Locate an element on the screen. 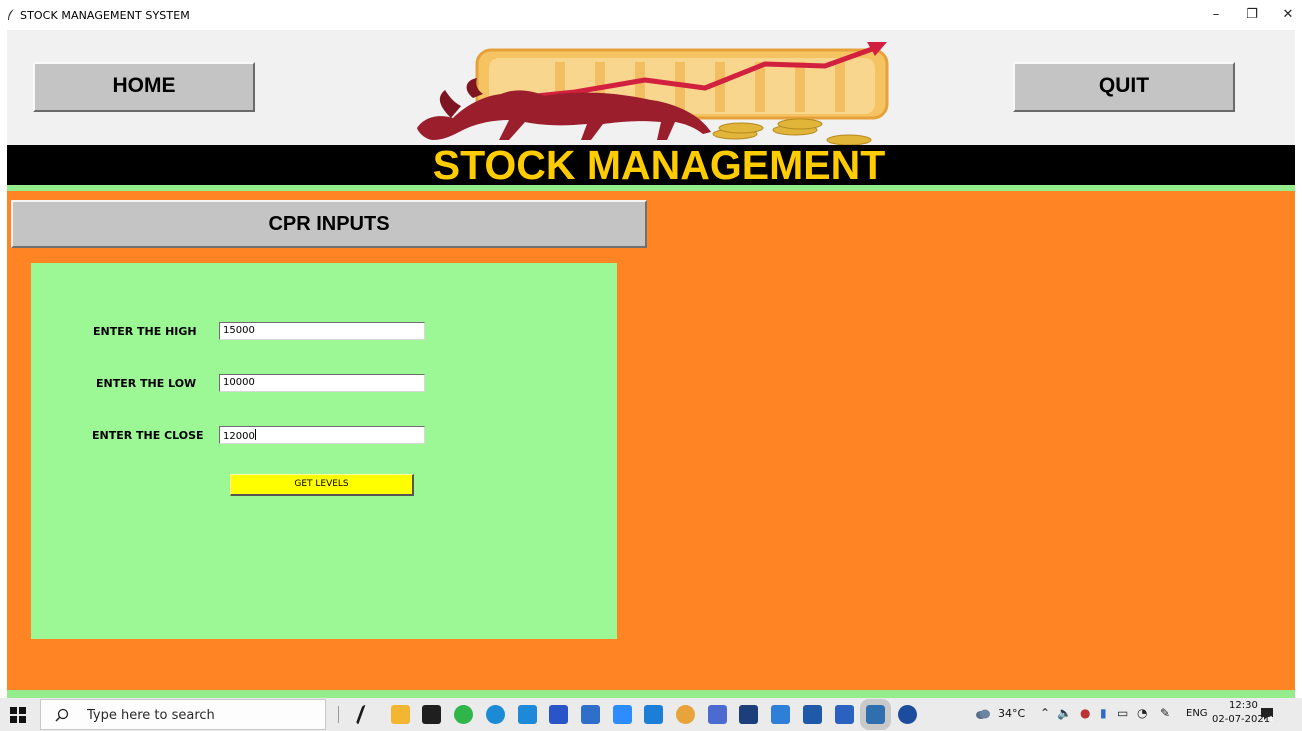  speaker-icon: 🔈 is located at coordinates (1064, 713).